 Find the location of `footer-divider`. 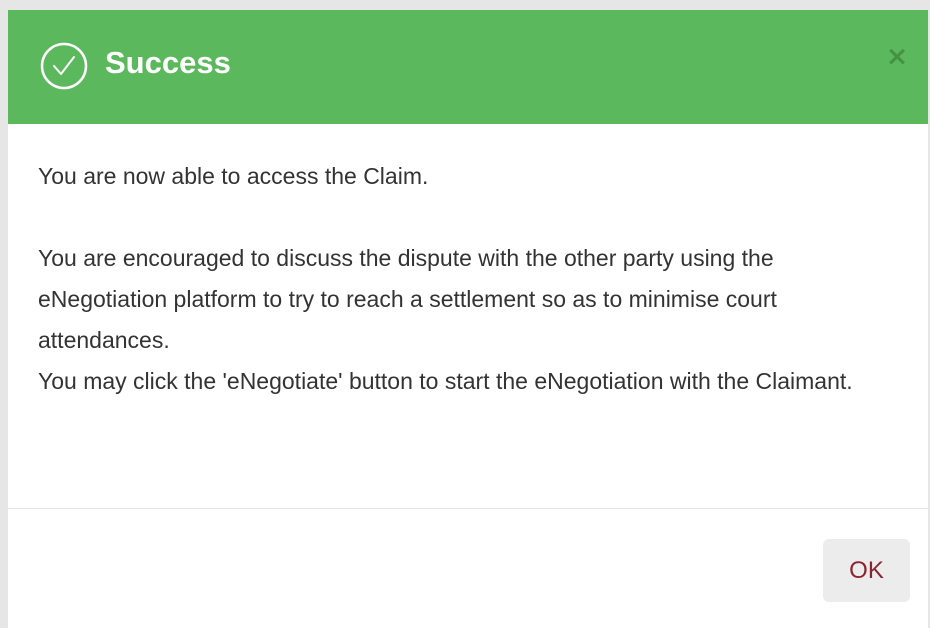

footer-divider is located at coordinates (468, 508).